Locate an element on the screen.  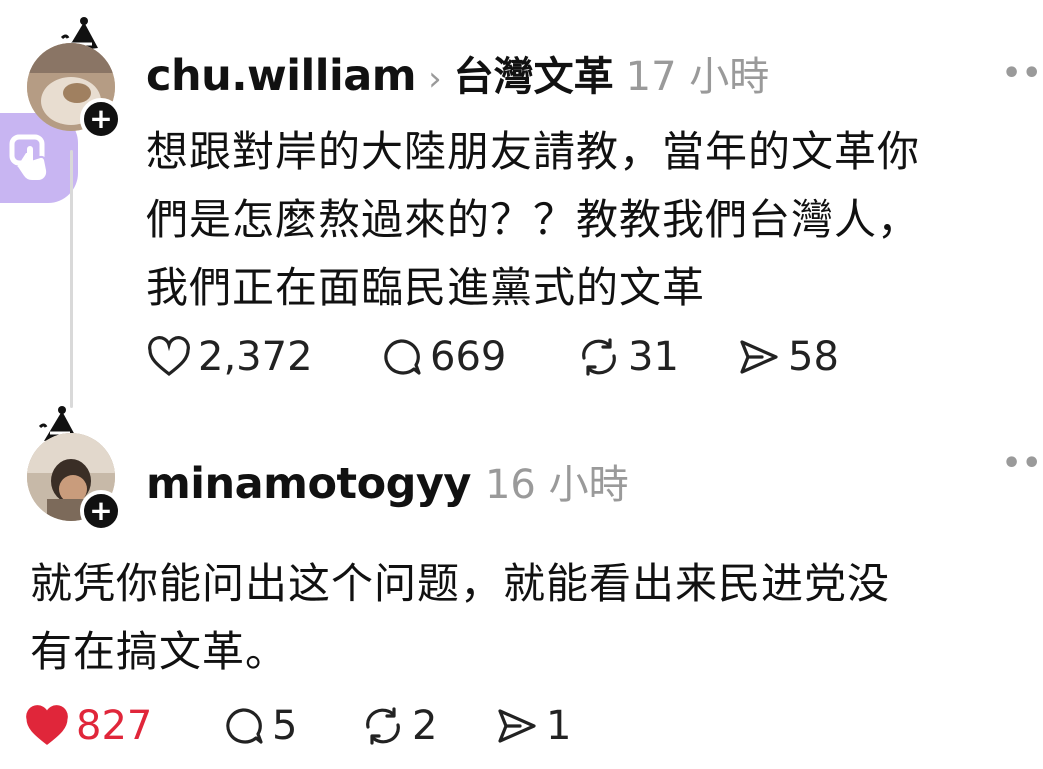
like-button: 827 is located at coordinates (88, 726).